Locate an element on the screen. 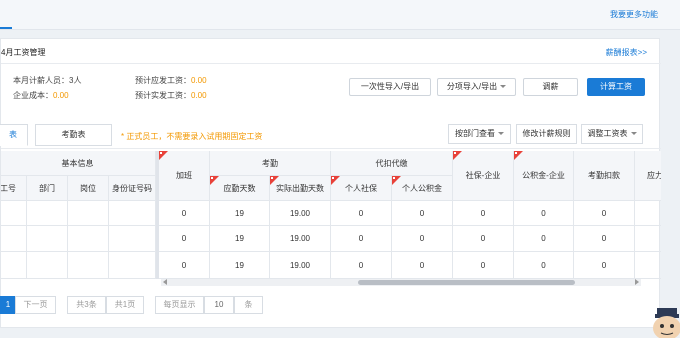 This screenshot has width=680, height=338. company-cost-label: 企业成本： is located at coordinates (33, 95).